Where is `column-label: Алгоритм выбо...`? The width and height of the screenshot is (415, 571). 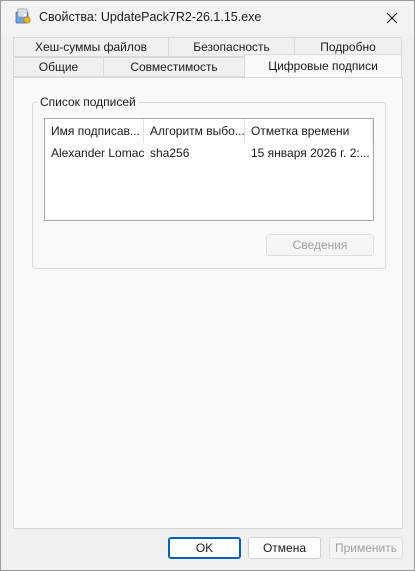
column-label: Алгоритм выбо... is located at coordinates (197, 131).